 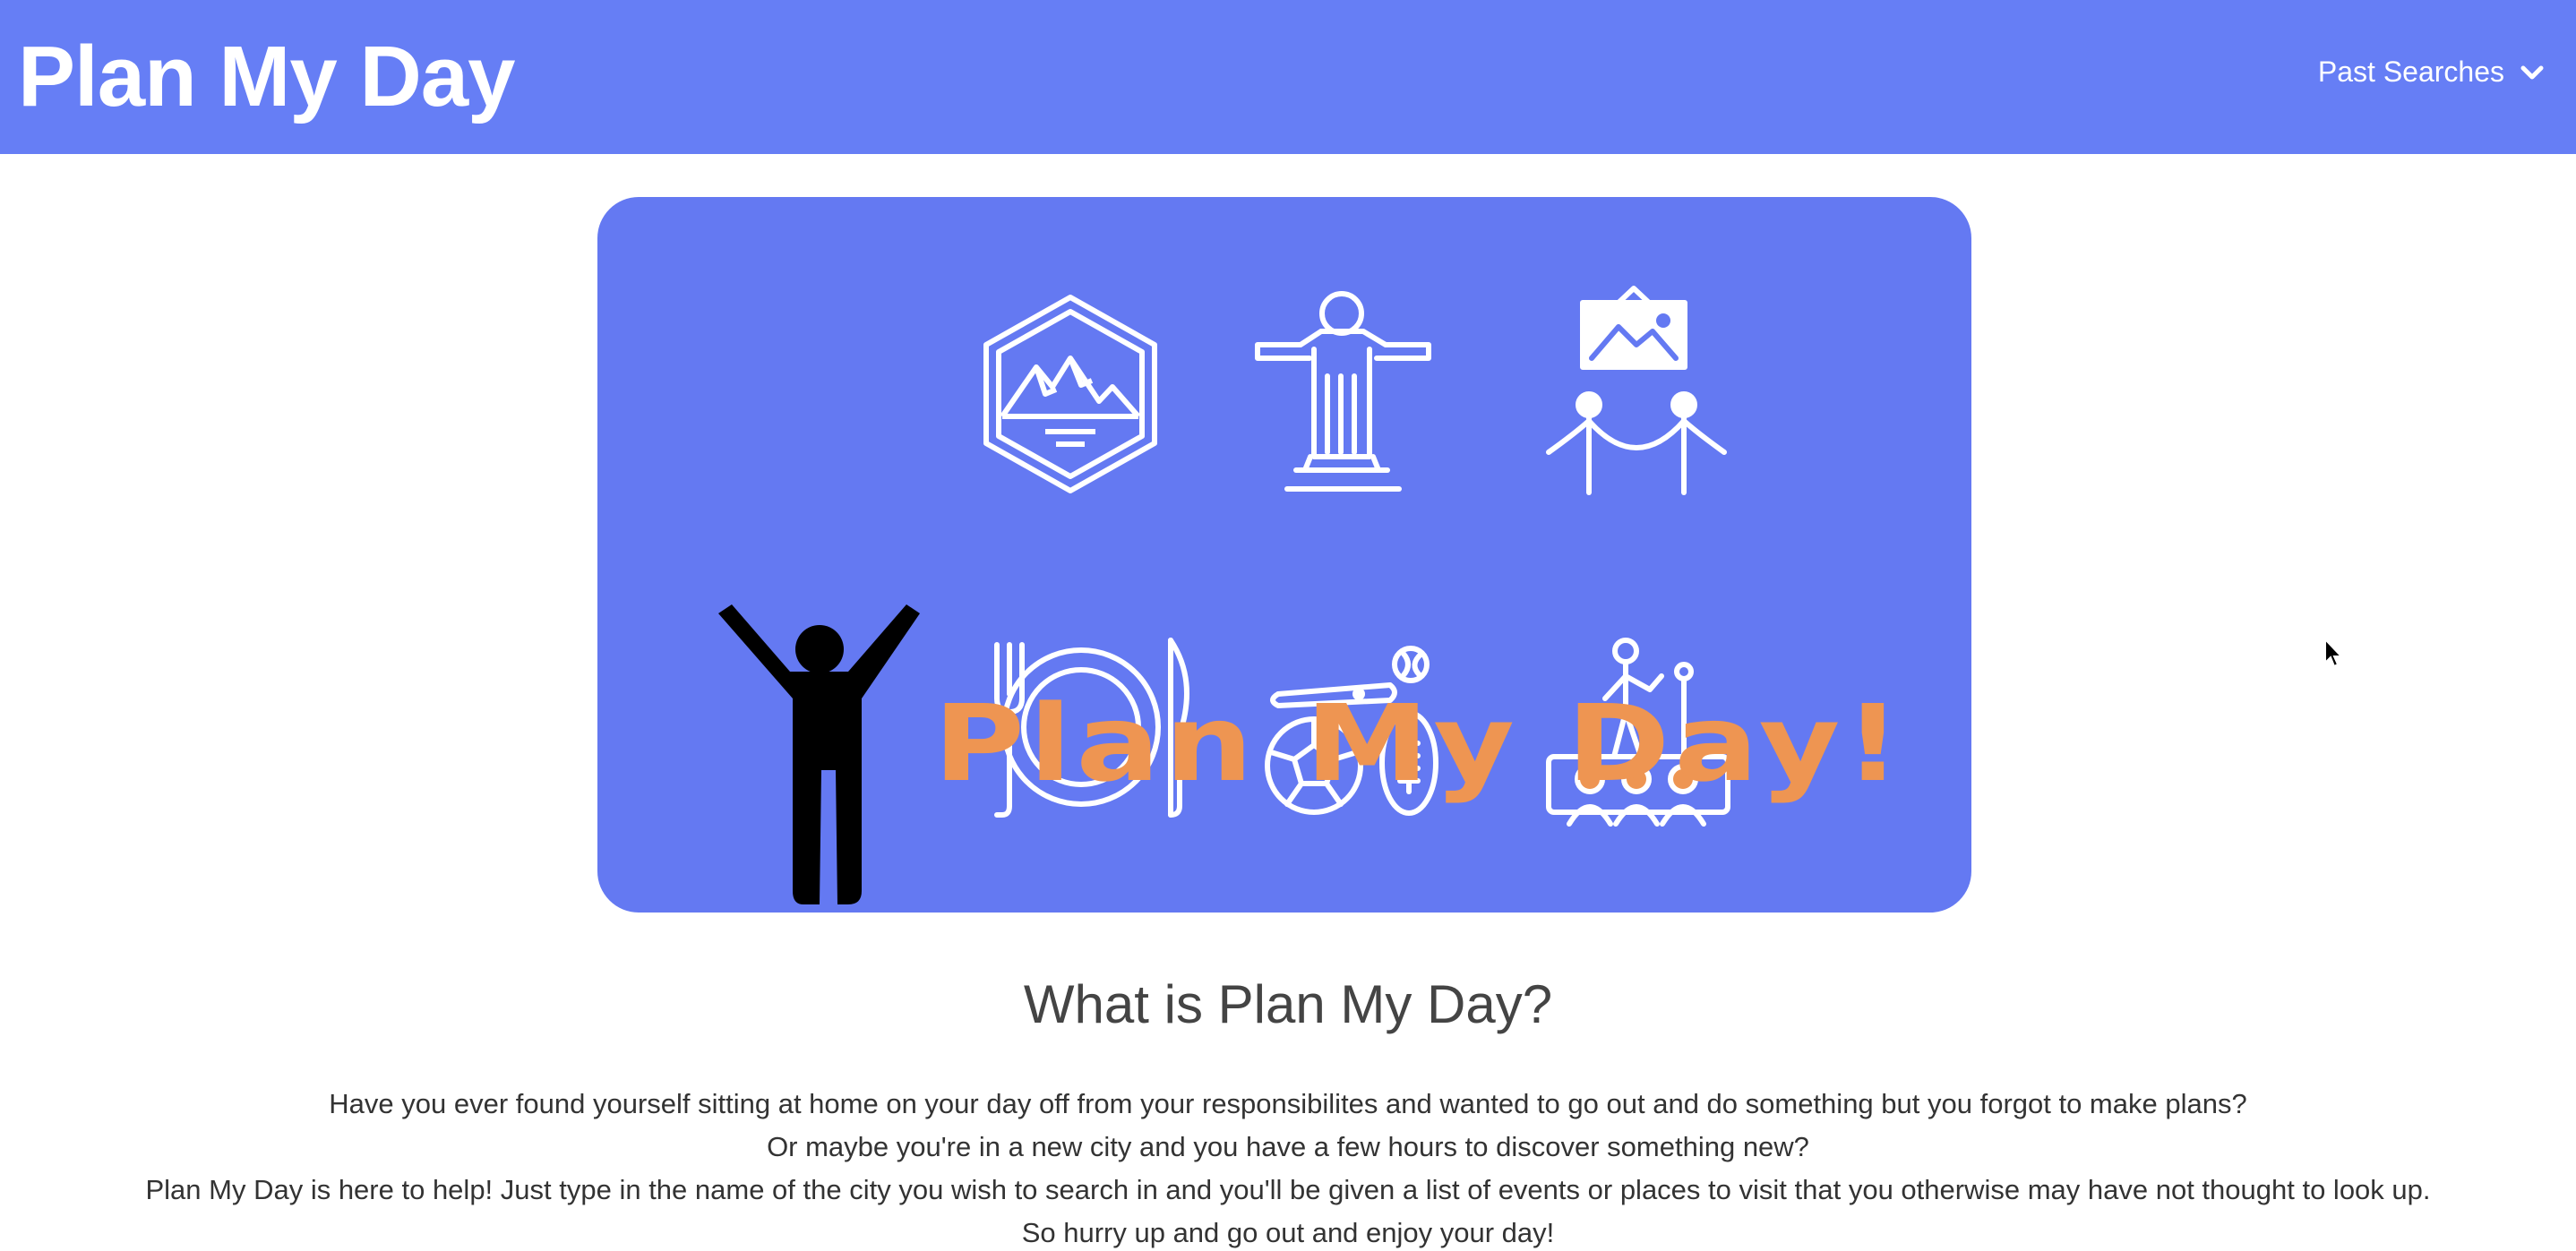 What do you see at coordinates (1070, 394) in the screenshot?
I see `mountain-badge-icon` at bounding box center [1070, 394].